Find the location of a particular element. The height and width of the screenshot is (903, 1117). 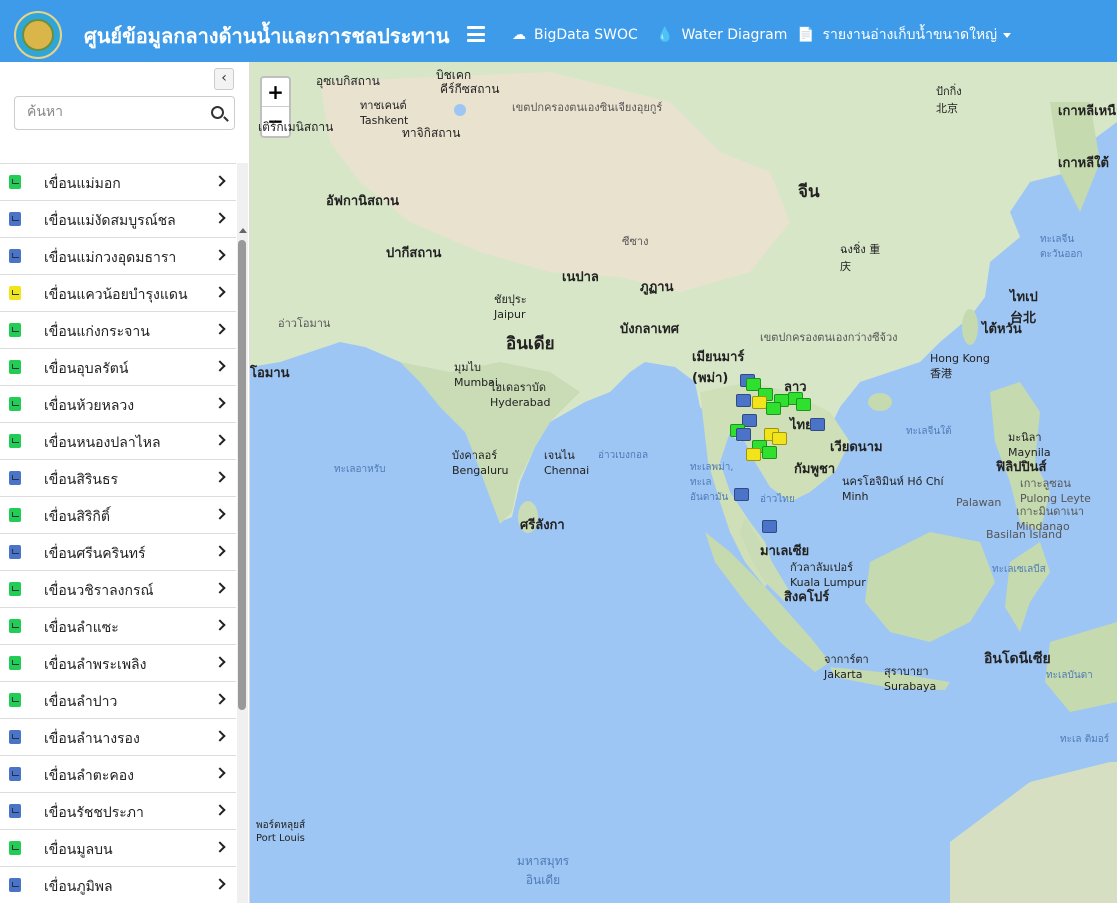

dam-name: เขื่อนแก่งกระจาน is located at coordinates (97, 332).